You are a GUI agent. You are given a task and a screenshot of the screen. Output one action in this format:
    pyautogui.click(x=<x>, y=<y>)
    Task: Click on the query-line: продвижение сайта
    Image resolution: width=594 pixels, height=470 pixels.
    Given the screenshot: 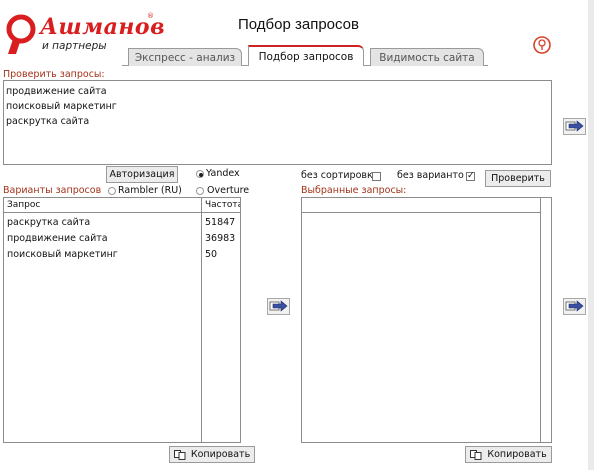 What is the action you would take?
    pyautogui.click(x=56, y=91)
    